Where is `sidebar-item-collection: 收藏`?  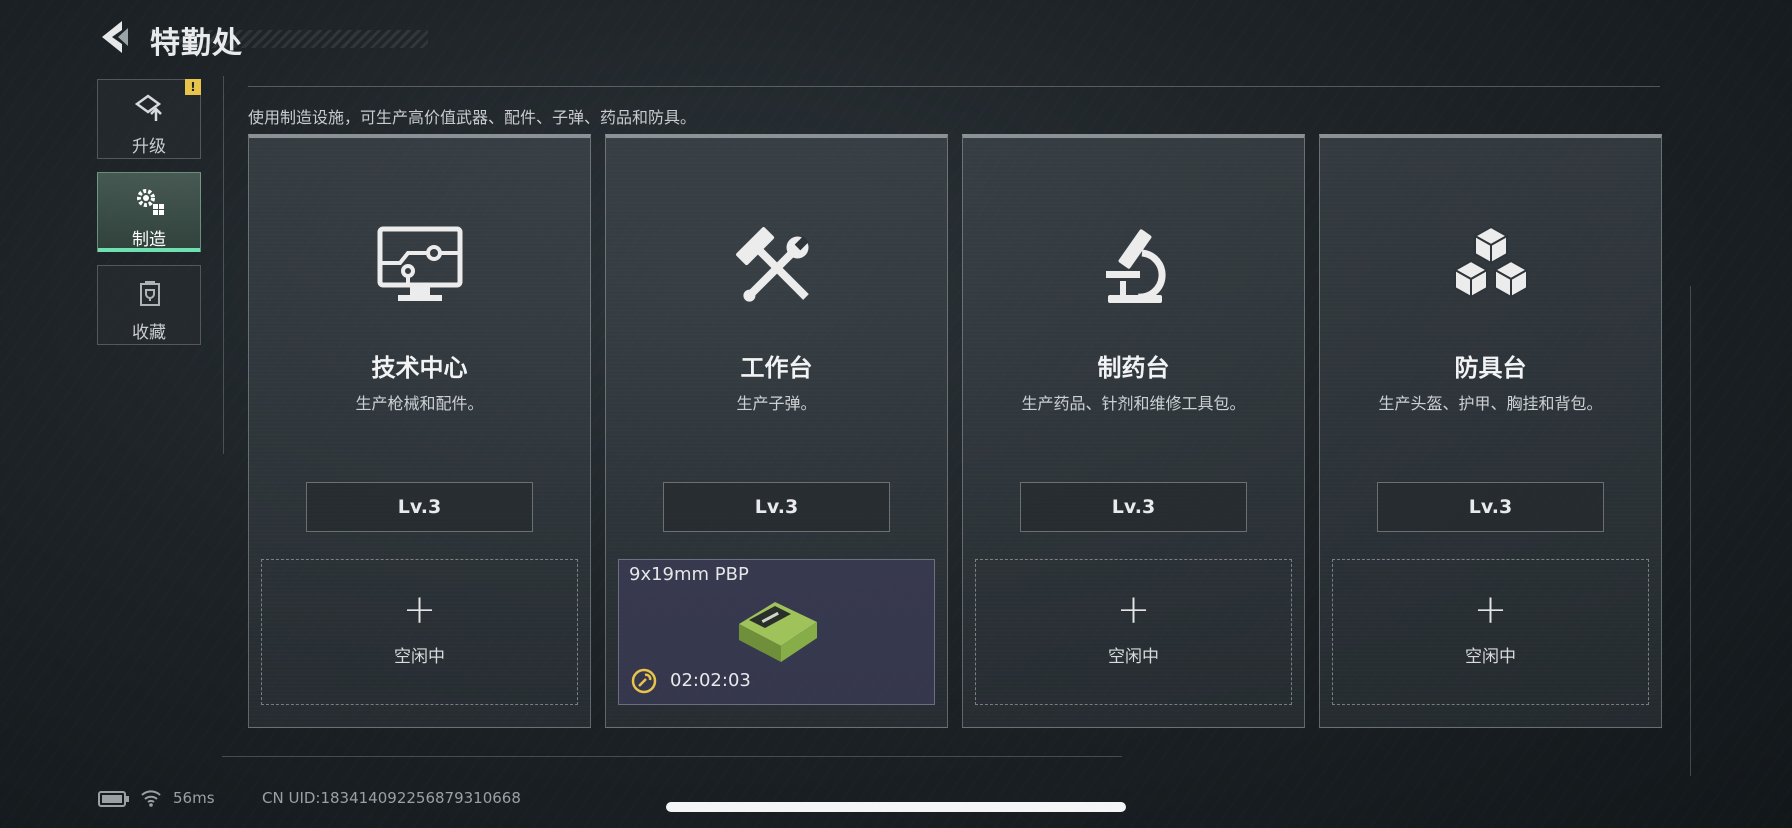
sidebar-item-collection: 收藏 is located at coordinates (149, 305).